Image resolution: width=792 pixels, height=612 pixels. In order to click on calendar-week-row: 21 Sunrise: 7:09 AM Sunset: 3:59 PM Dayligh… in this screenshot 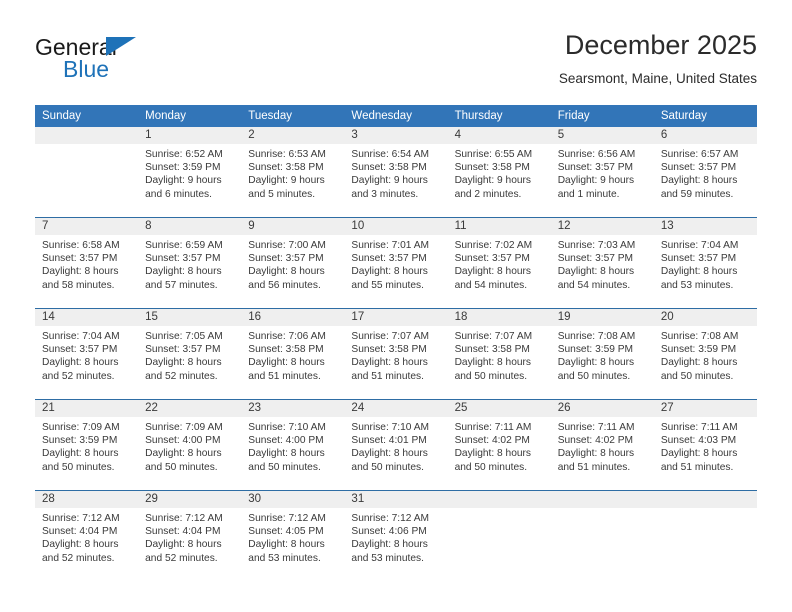, I will do `click(396, 445)`.